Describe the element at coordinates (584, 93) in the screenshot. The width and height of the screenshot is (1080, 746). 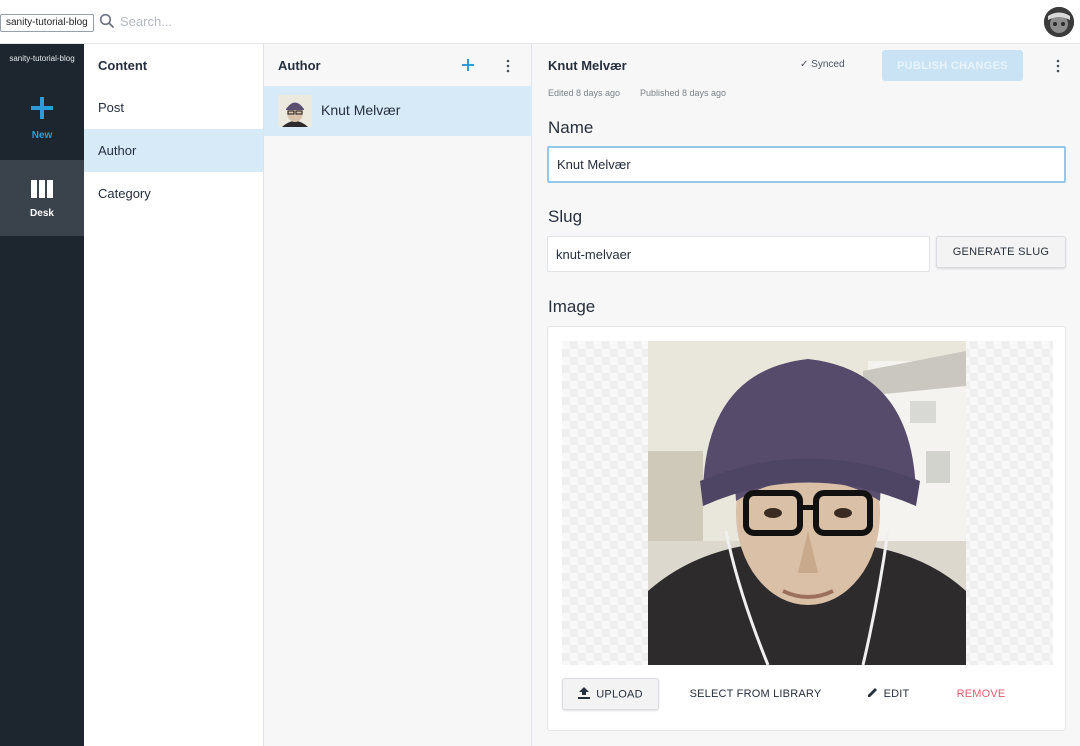
I see `edited-timestamp: Edited 8 days ago` at that location.